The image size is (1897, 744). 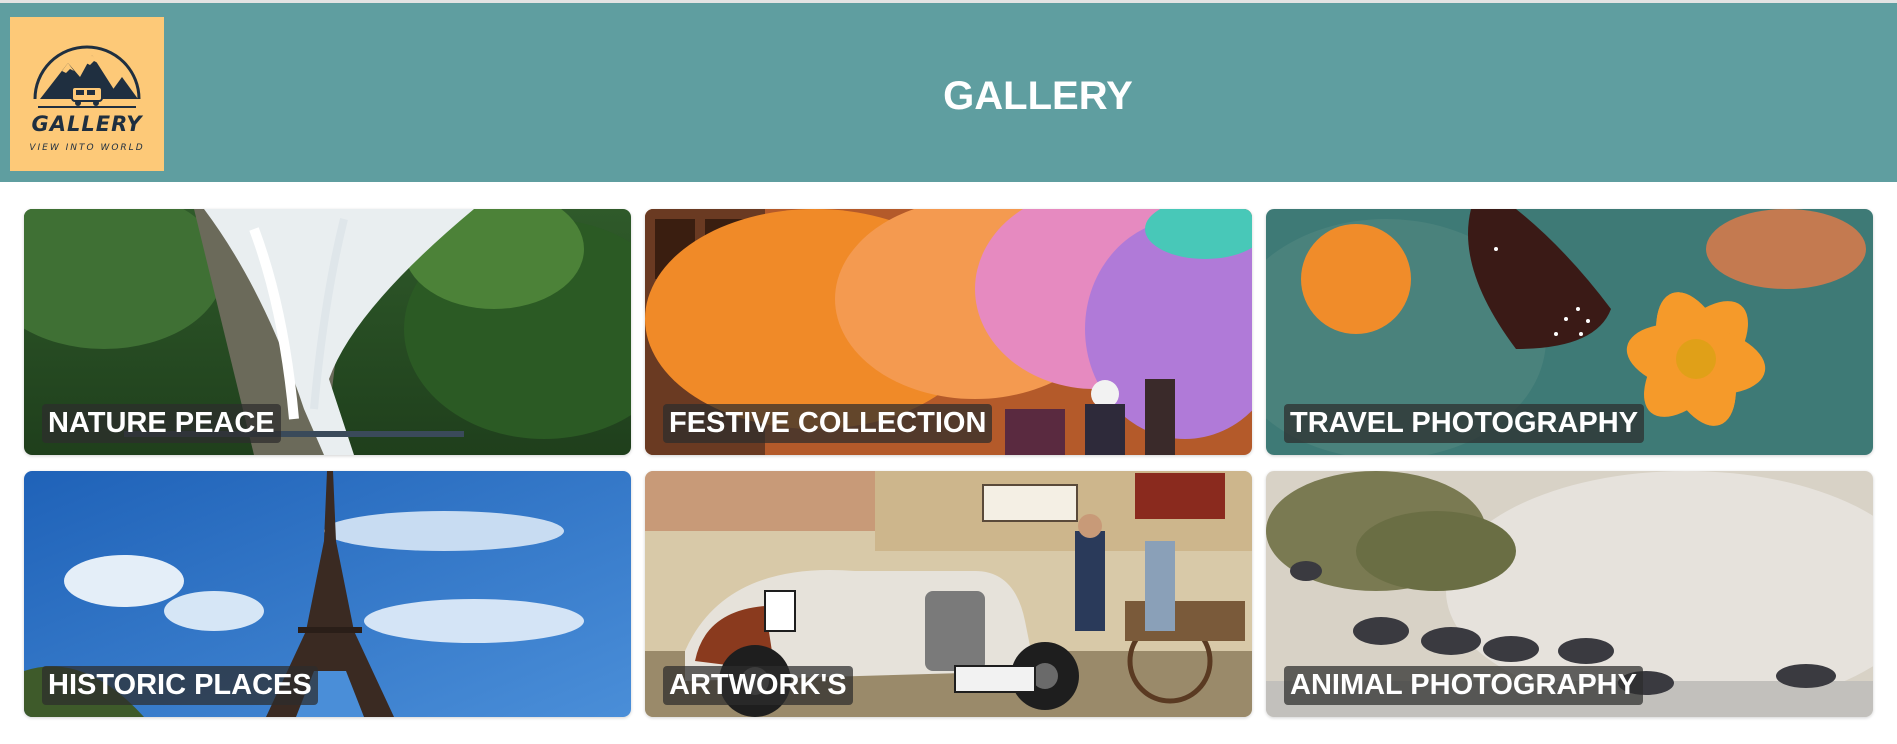 What do you see at coordinates (161, 423) in the screenshot?
I see `card-label: NATURE PEACE` at bounding box center [161, 423].